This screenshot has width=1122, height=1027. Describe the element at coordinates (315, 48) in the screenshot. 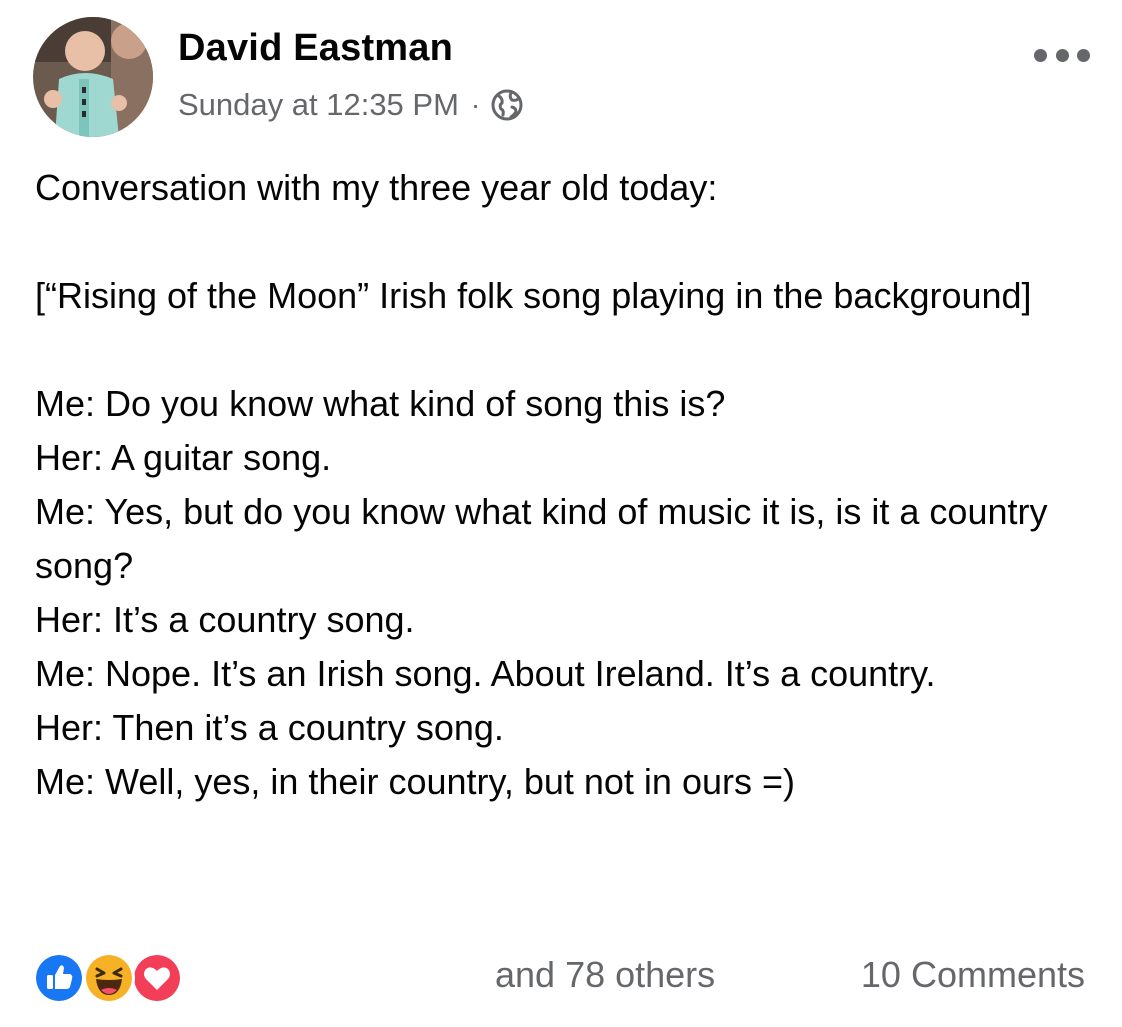

I see `author-name: David Eastman` at that location.